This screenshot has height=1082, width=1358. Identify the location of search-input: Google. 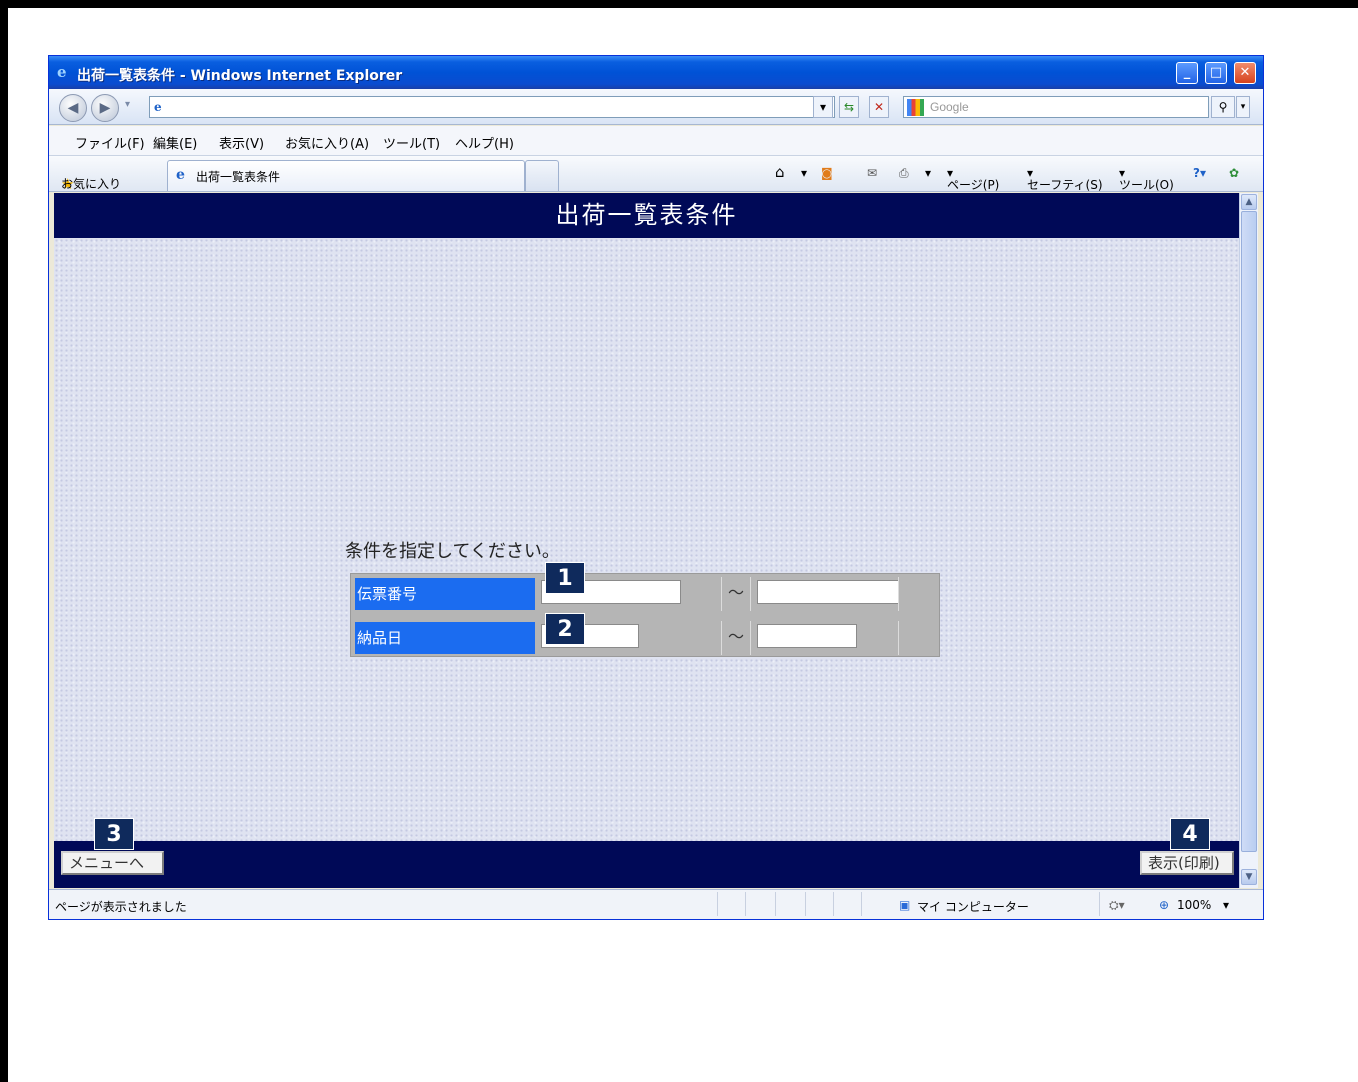
(1056, 107).